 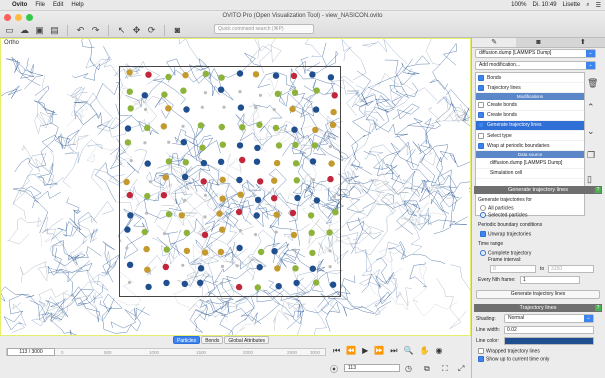 What do you see at coordinates (9, 30) in the screenshot?
I see `open-folder-icon: ▭` at bounding box center [9, 30].